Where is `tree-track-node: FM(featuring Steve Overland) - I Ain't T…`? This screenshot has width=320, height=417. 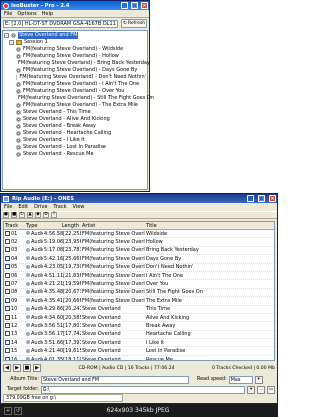 tree-track-node: FM(featuring Steve Overland) - I Ain't T… is located at coordinates (75, 84).